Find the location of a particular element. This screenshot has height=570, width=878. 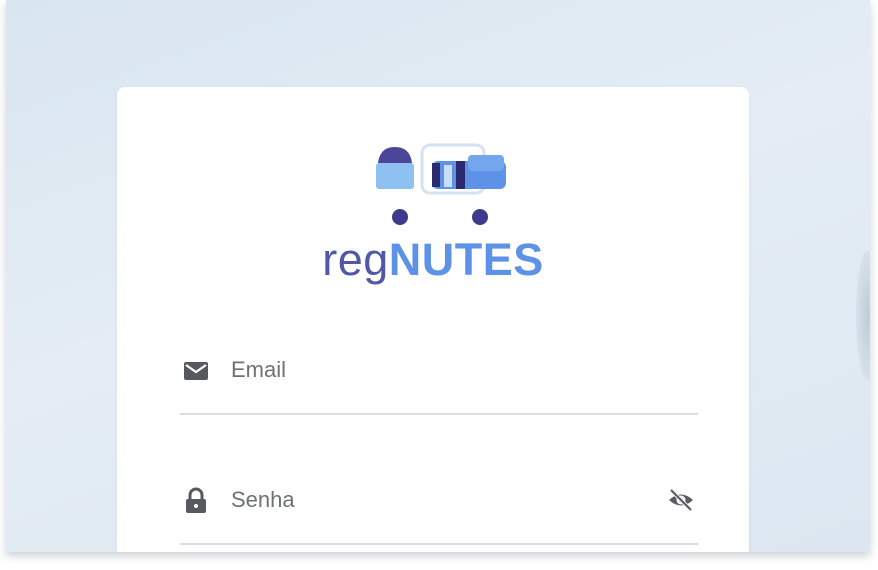

brand-prefix: reg is located at coordinates (355, 259).